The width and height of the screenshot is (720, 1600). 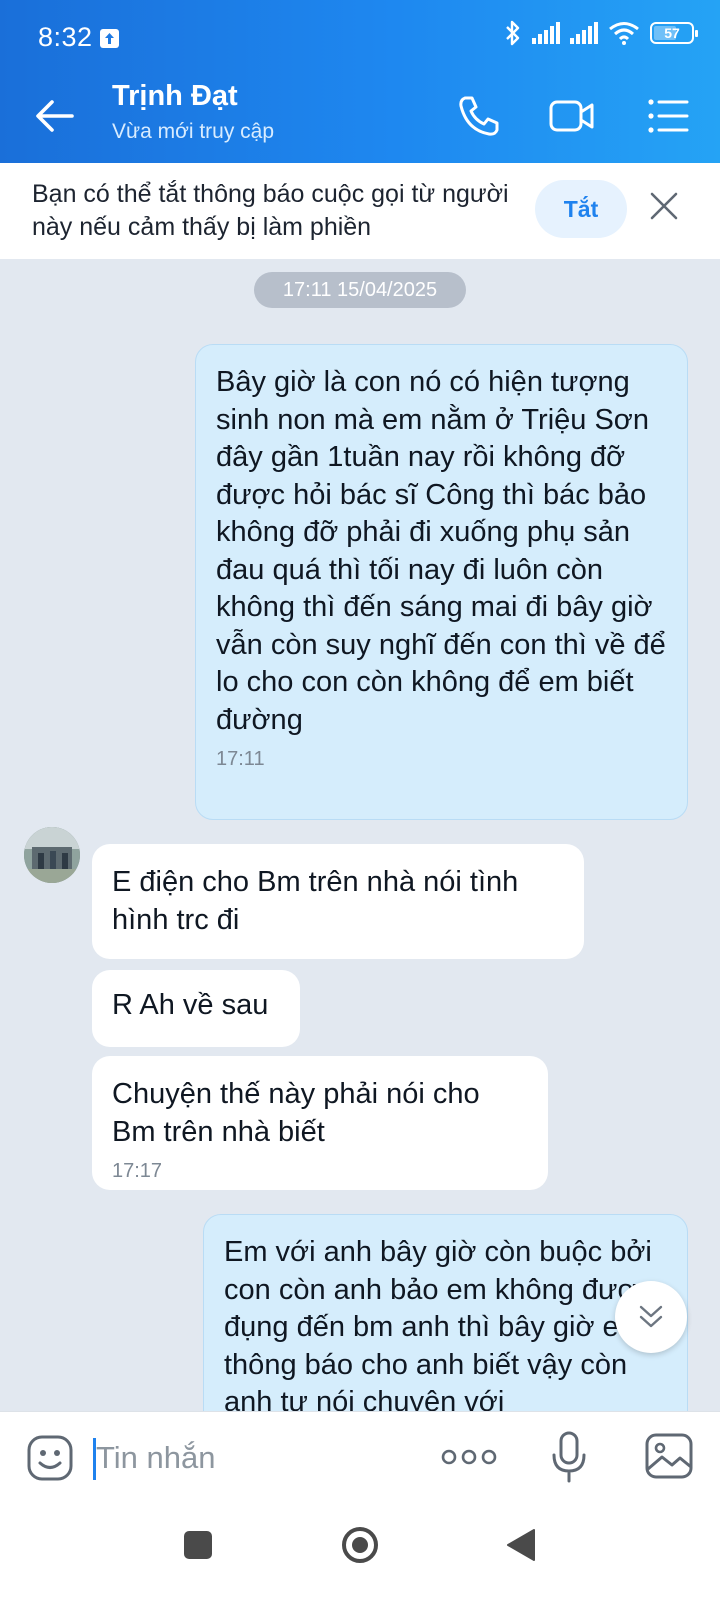 I want to click on message-bubble-incoming: R Ah về sau, so click(x=196, y=1008).